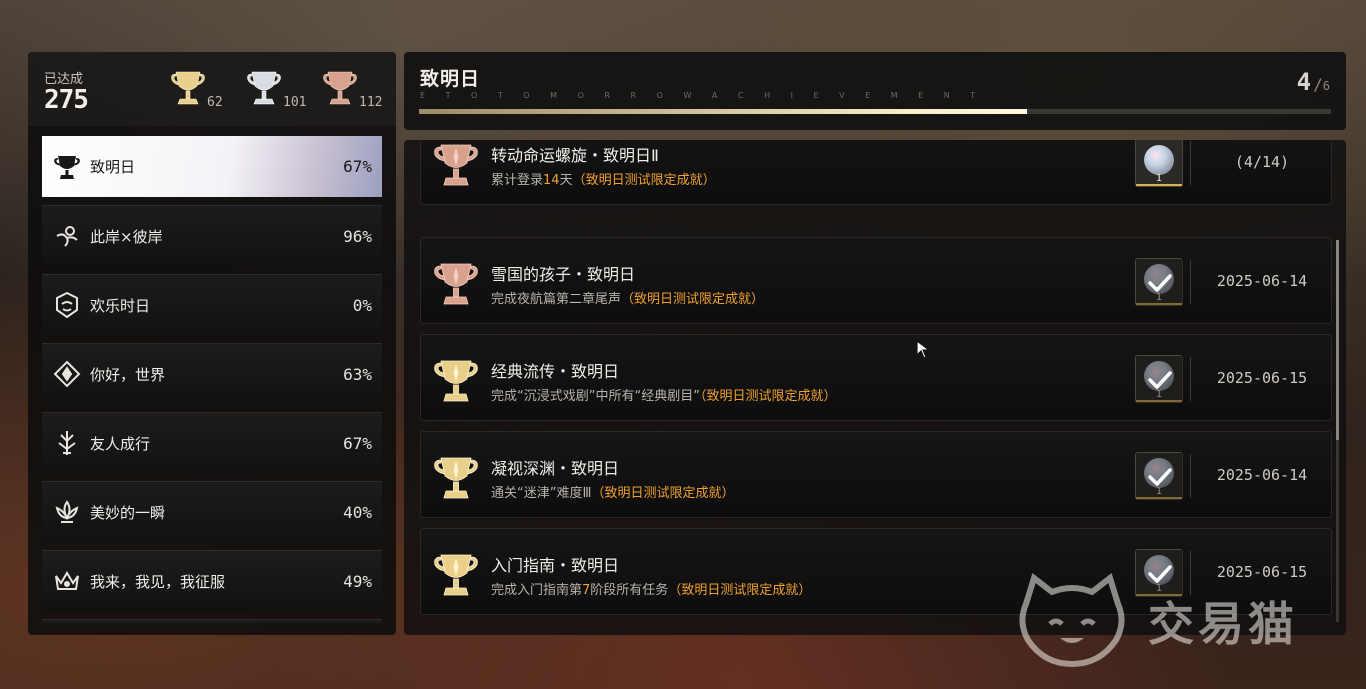 The width and height of the screenshot is (1366, 689). Describe the element at coordinates (212, 166) in the screenshot. I see `category-item-zhimingri: 致明日 67%` at that location.